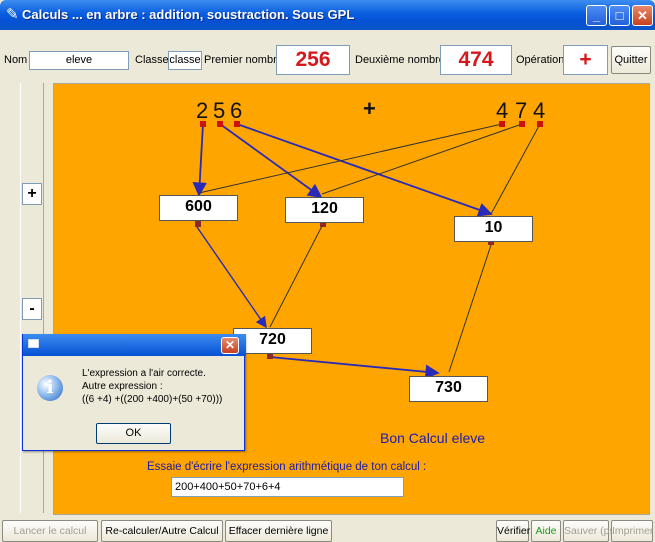 Image resolution: width=655 pixels, height=542 pixels. Describe the element at coordinates (122, 386) in the screenshot. I see `dialog-line-2: Autre expression :` at that location.